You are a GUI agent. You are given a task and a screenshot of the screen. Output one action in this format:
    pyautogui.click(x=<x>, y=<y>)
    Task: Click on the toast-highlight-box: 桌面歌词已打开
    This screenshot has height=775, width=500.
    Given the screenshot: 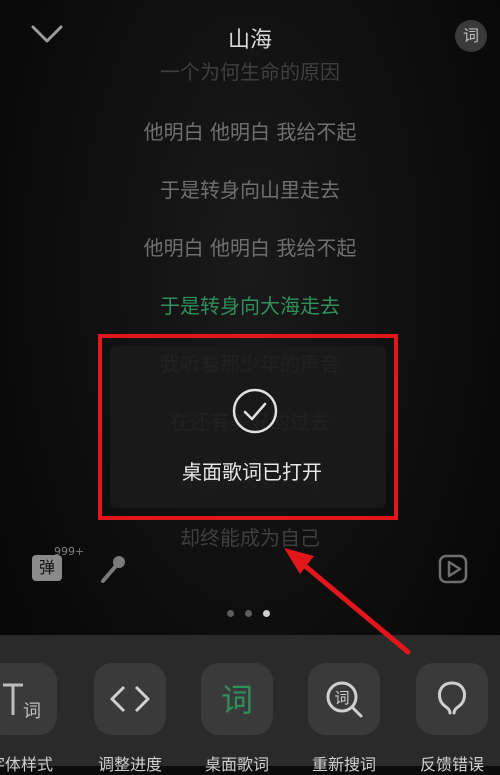 What is the action you would take?
    pyautogui.click(x=248, y=427)
    